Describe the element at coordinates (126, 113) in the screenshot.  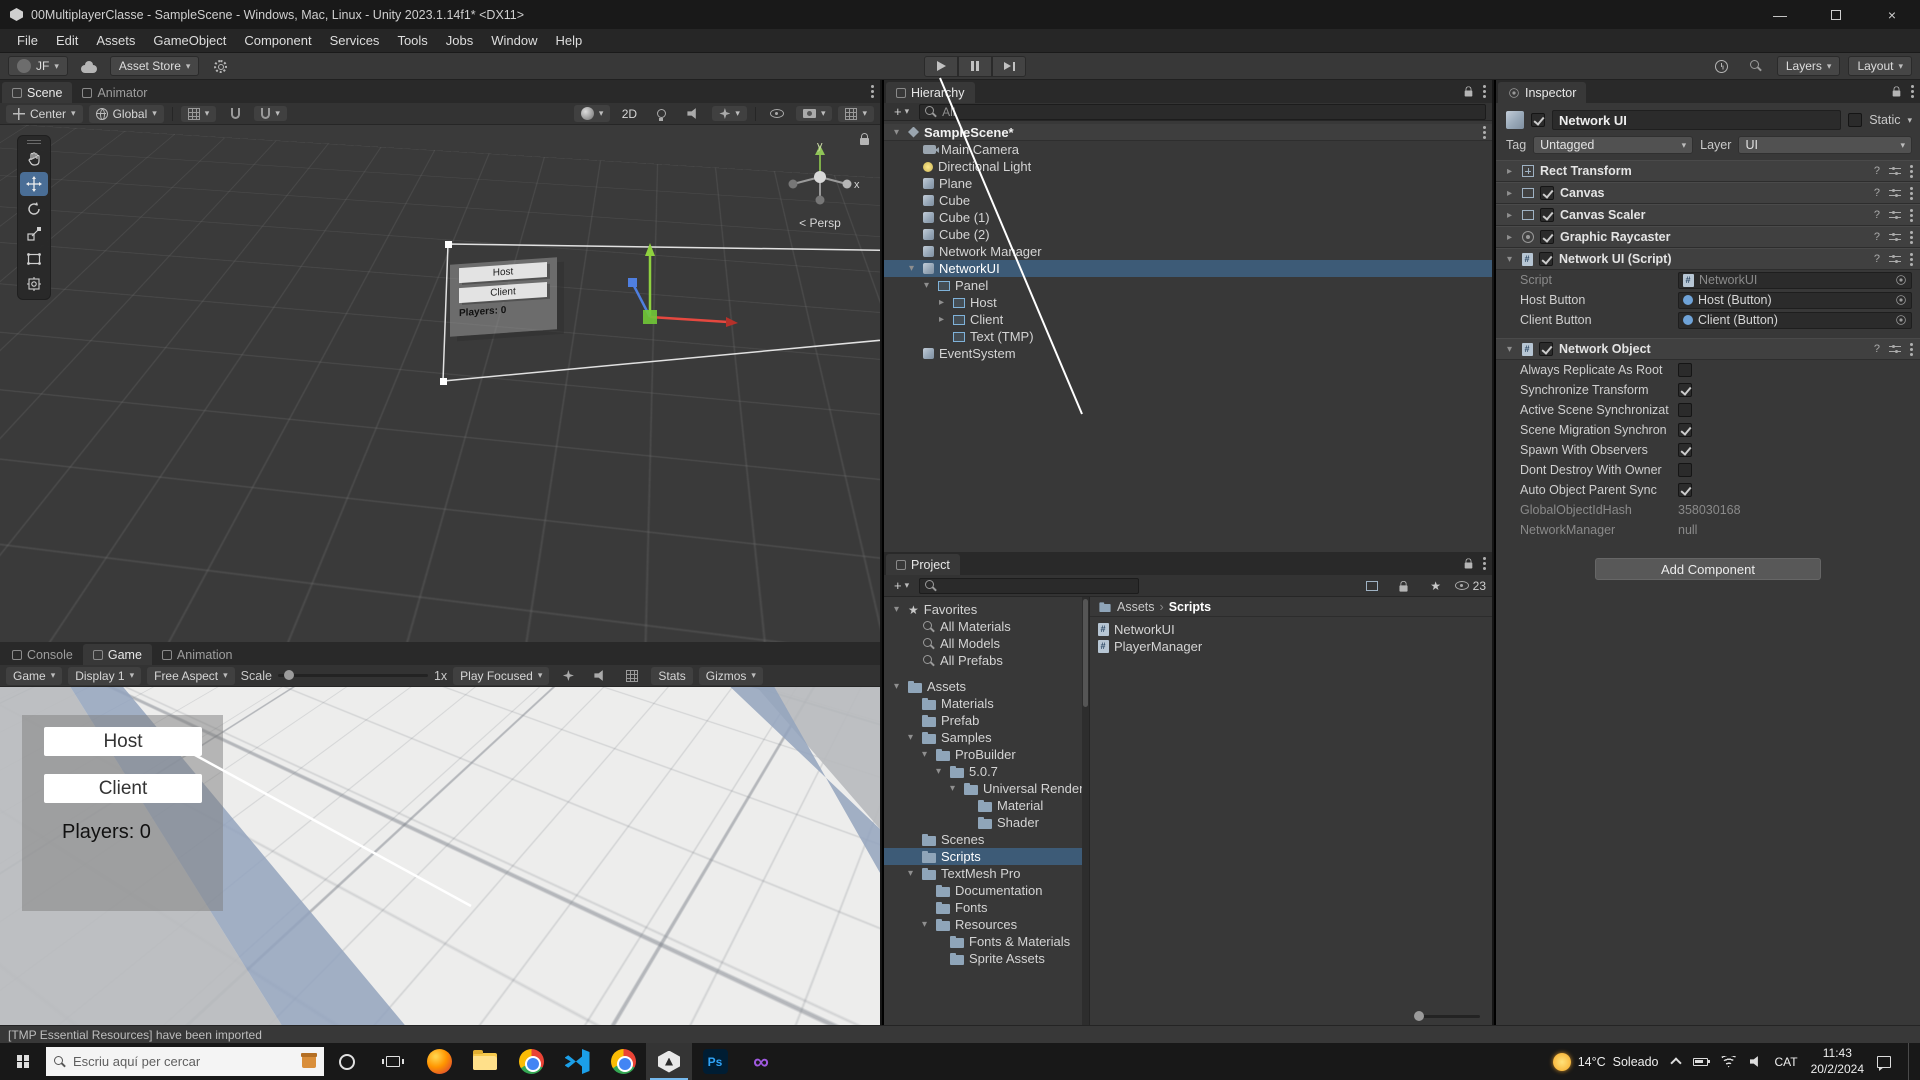
I see `handle-rotation-dropdown: Global ▾` at that location.